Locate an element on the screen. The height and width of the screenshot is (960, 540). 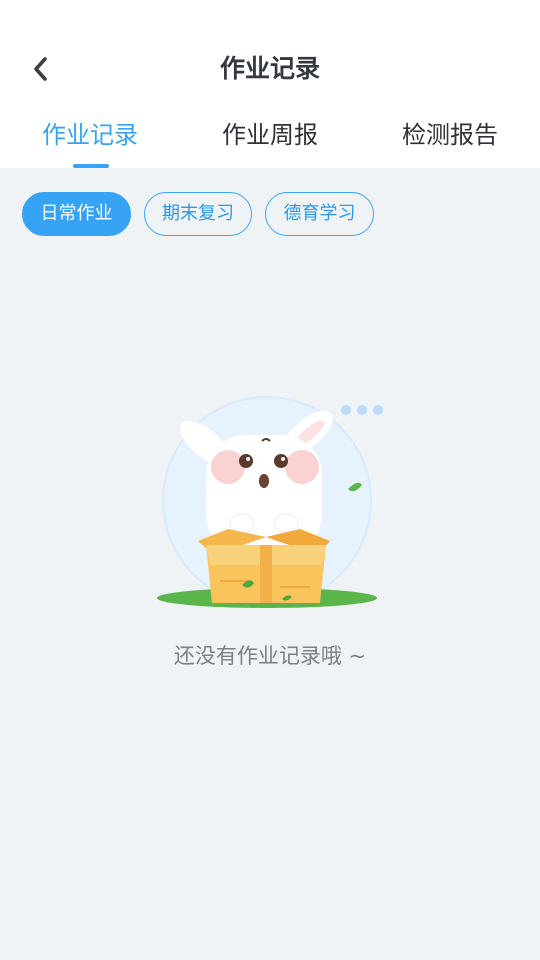
tab-bar: 作业记录 作业周报 检测报告 is located at coordinates (270, 140).